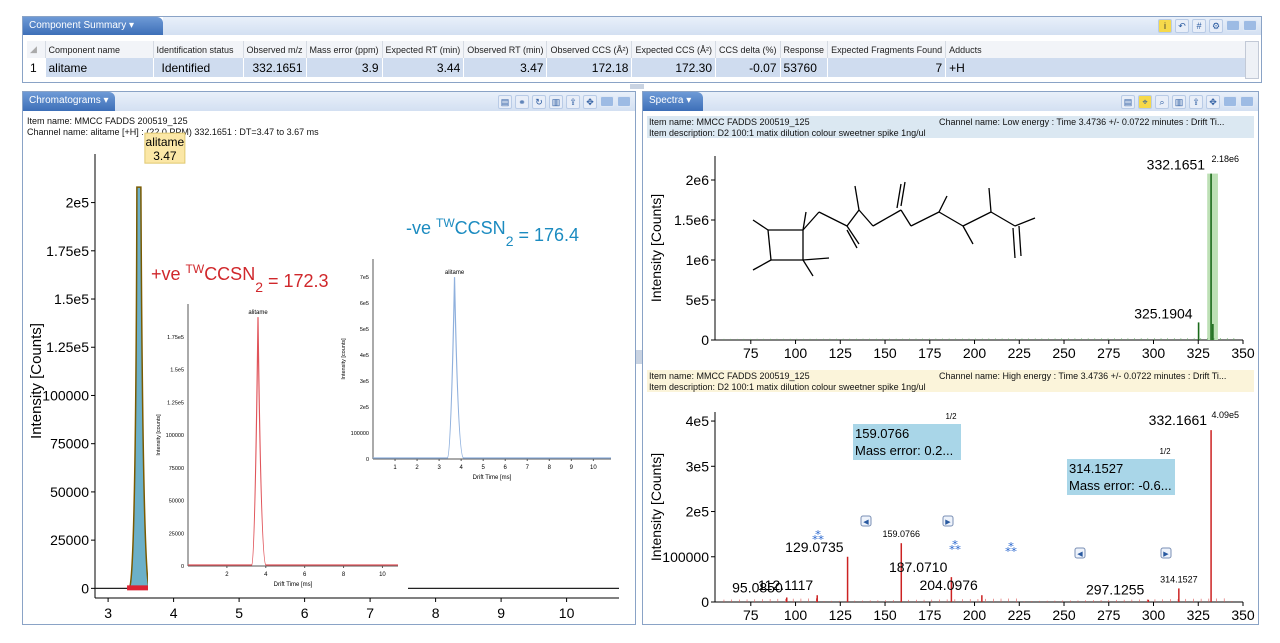  What do you see at coordinates (1020, 615) in the screenshot?
I see `x-tick-label: 225` at bounding box center [1020, 615].